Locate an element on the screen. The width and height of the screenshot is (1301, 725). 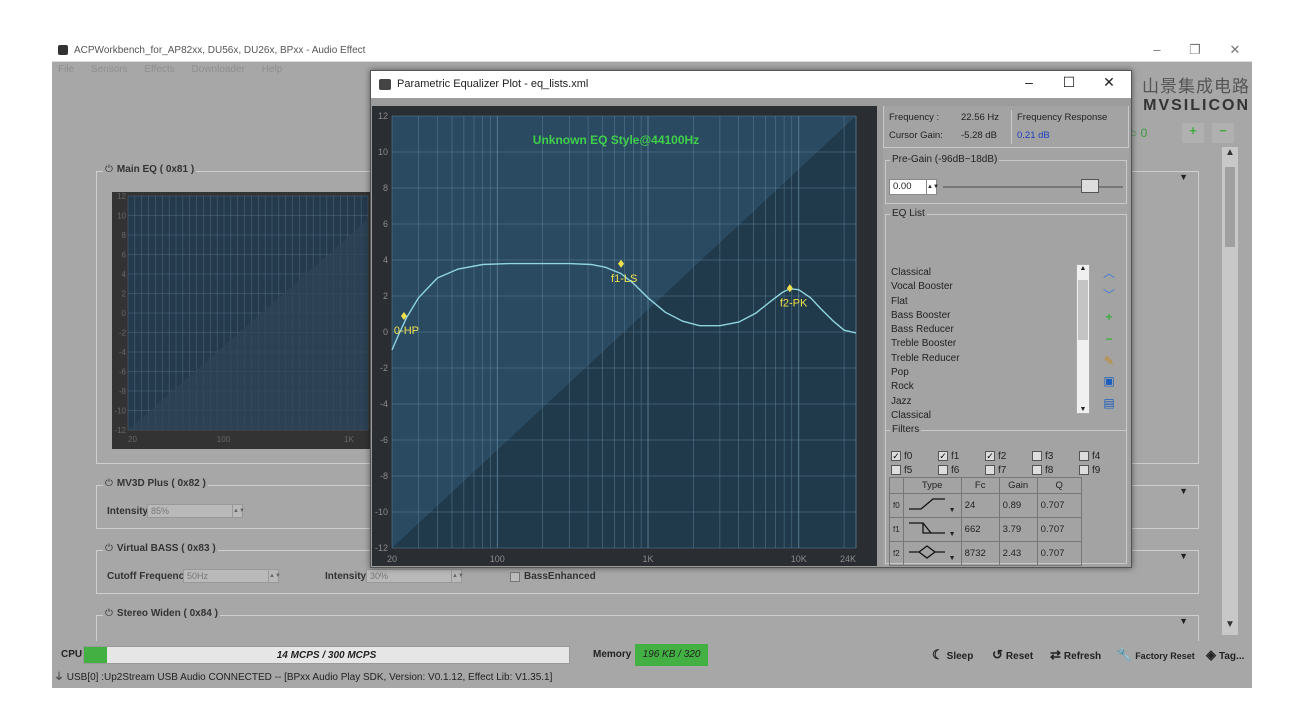
eq-list-scrollbar: ▲ ▼ is located at coordinates (1083, 339).